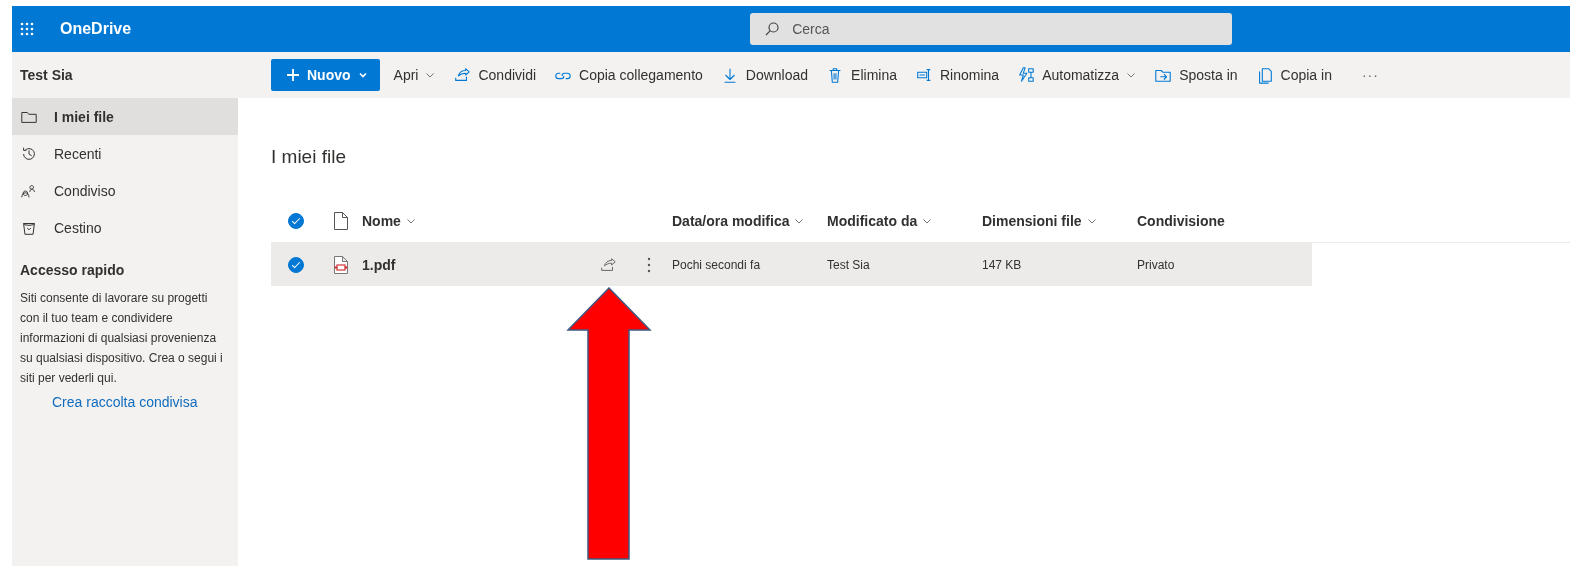 Image resolution: width=1570 pixels, height=566 pixels. I want to click on new-button: Nuovo, so click(325, 75).